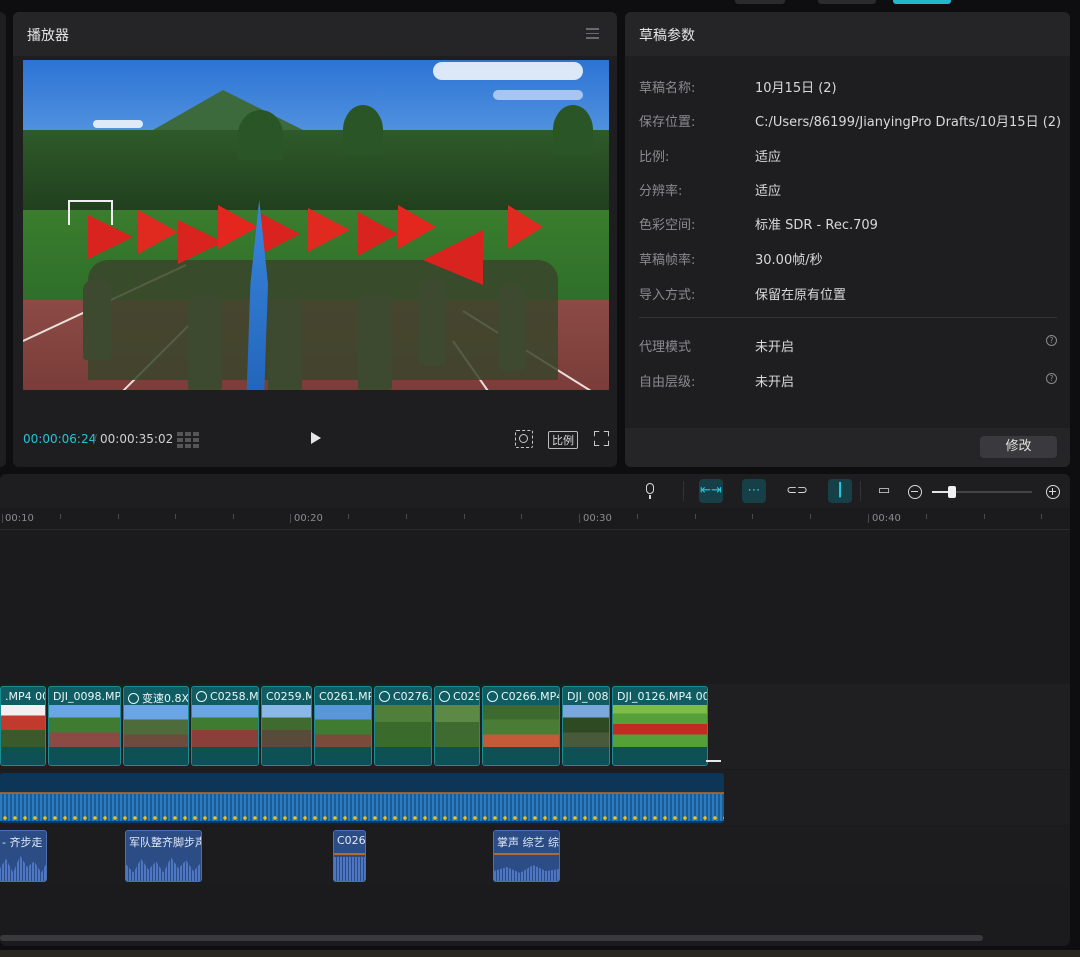 The width and height of the screenshot is (1080, 957). Describe the element at coordinates (165, 842) in the screenshot. I see `sfx-label: 军队整齐脚步声` at that location.